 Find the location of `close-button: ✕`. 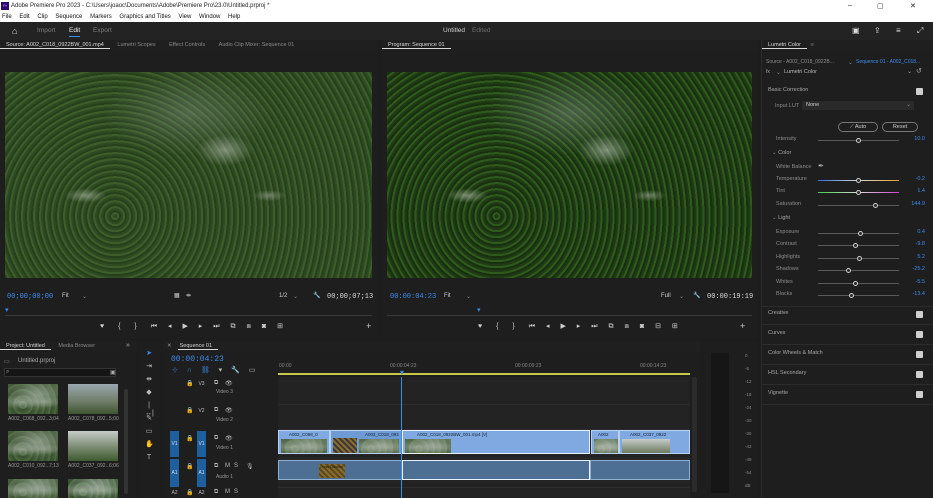

close-button: ✕ is located at coordinates (913, 6).